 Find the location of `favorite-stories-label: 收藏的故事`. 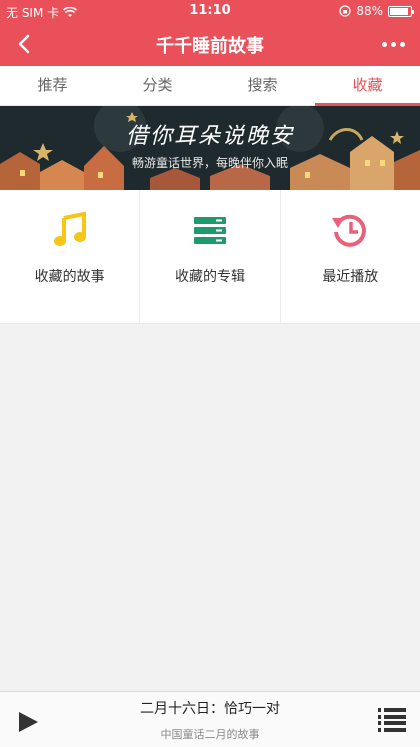

favorite-stories-label: 收藏的故事 is located at coordinates (69, 277).